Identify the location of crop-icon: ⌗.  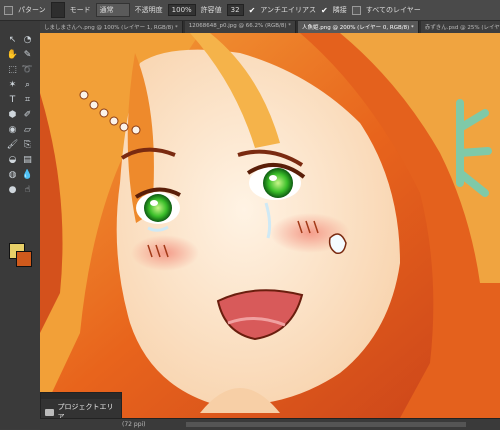
(27, 100).